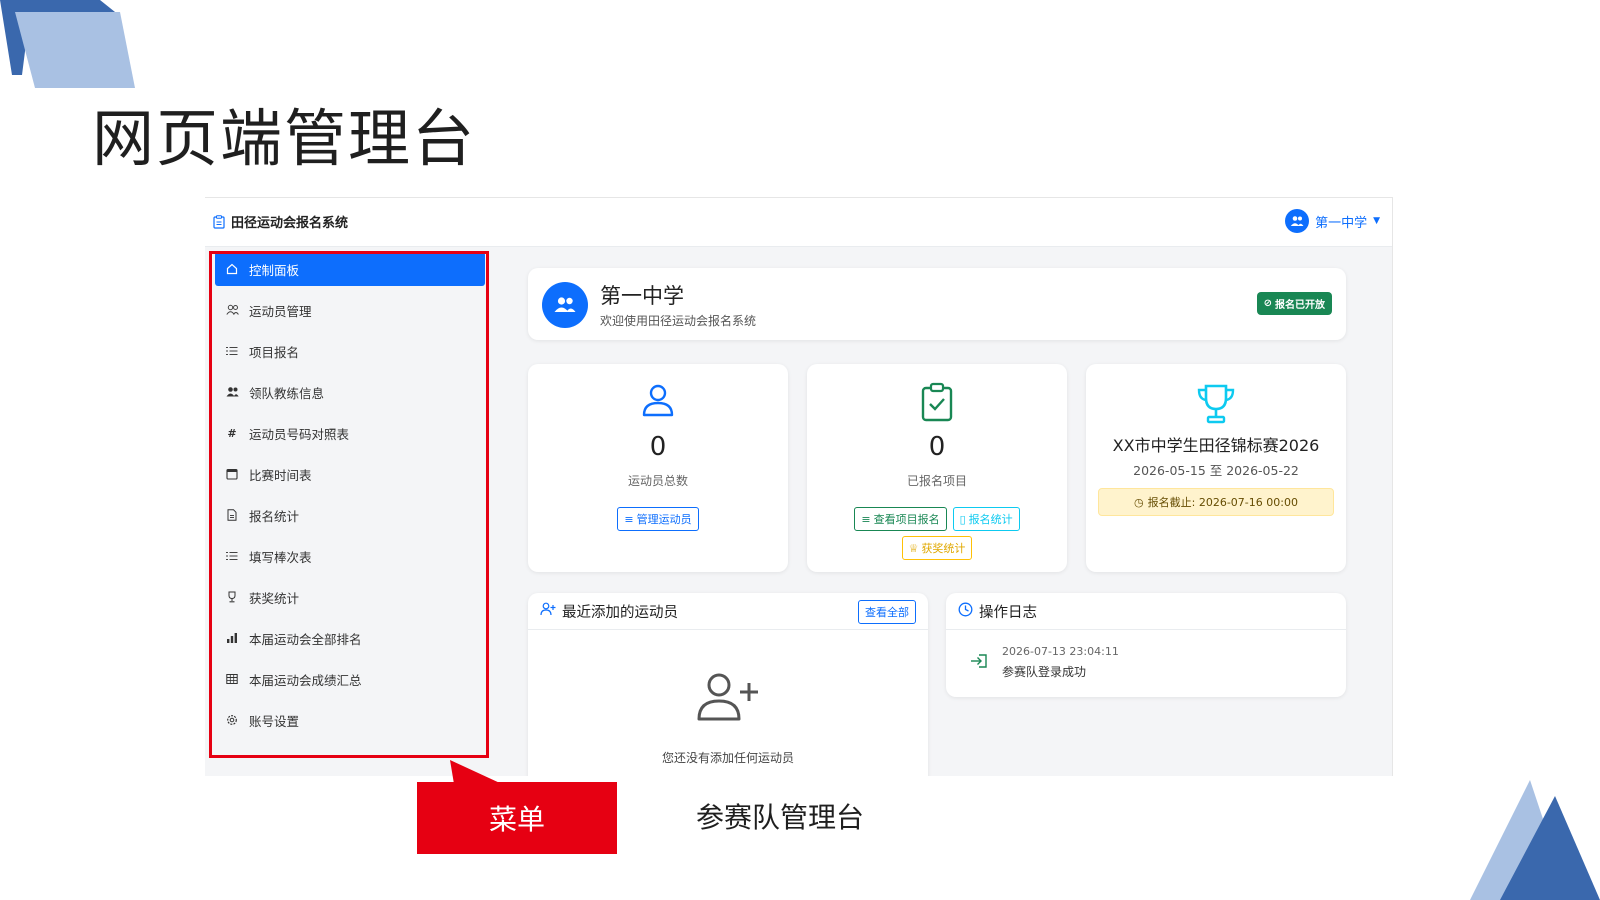 Image resolution: width=1600 pixels, height=900 pixels. Describe the element at coordinates (937, 402) in the screenshot. I see `clipboard-check-icon` at that location.